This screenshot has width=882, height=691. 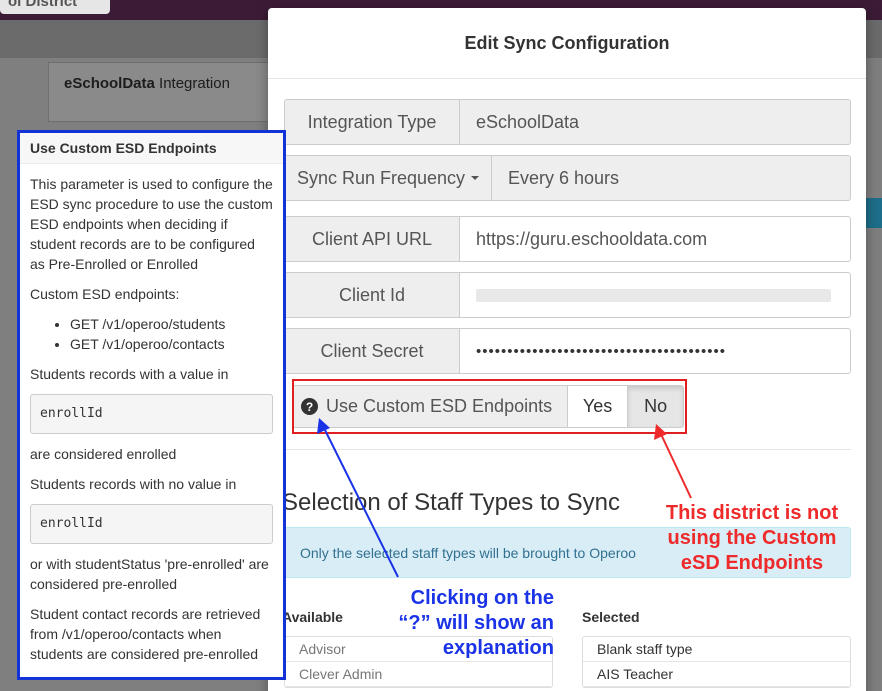 I want to click on client-id-input, so click(x=655, y=295).